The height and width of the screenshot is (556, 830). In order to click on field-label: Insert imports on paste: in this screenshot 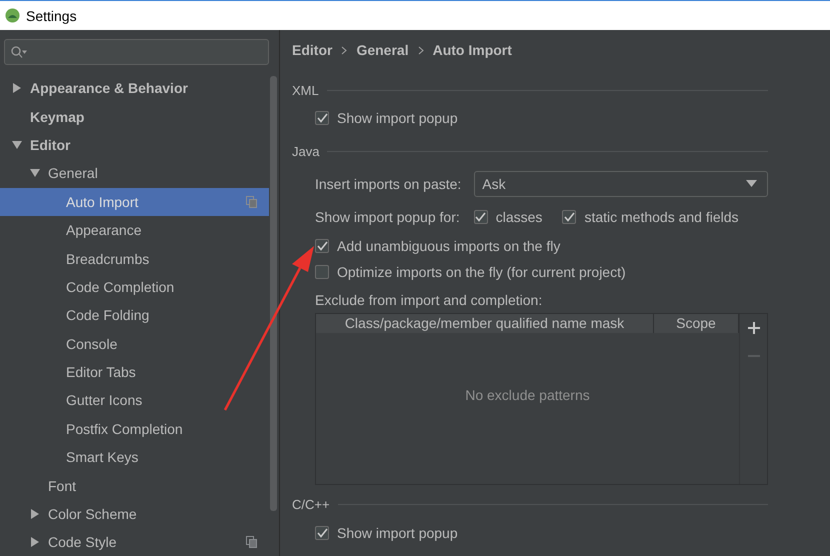, I will do `click(388, 184)`.